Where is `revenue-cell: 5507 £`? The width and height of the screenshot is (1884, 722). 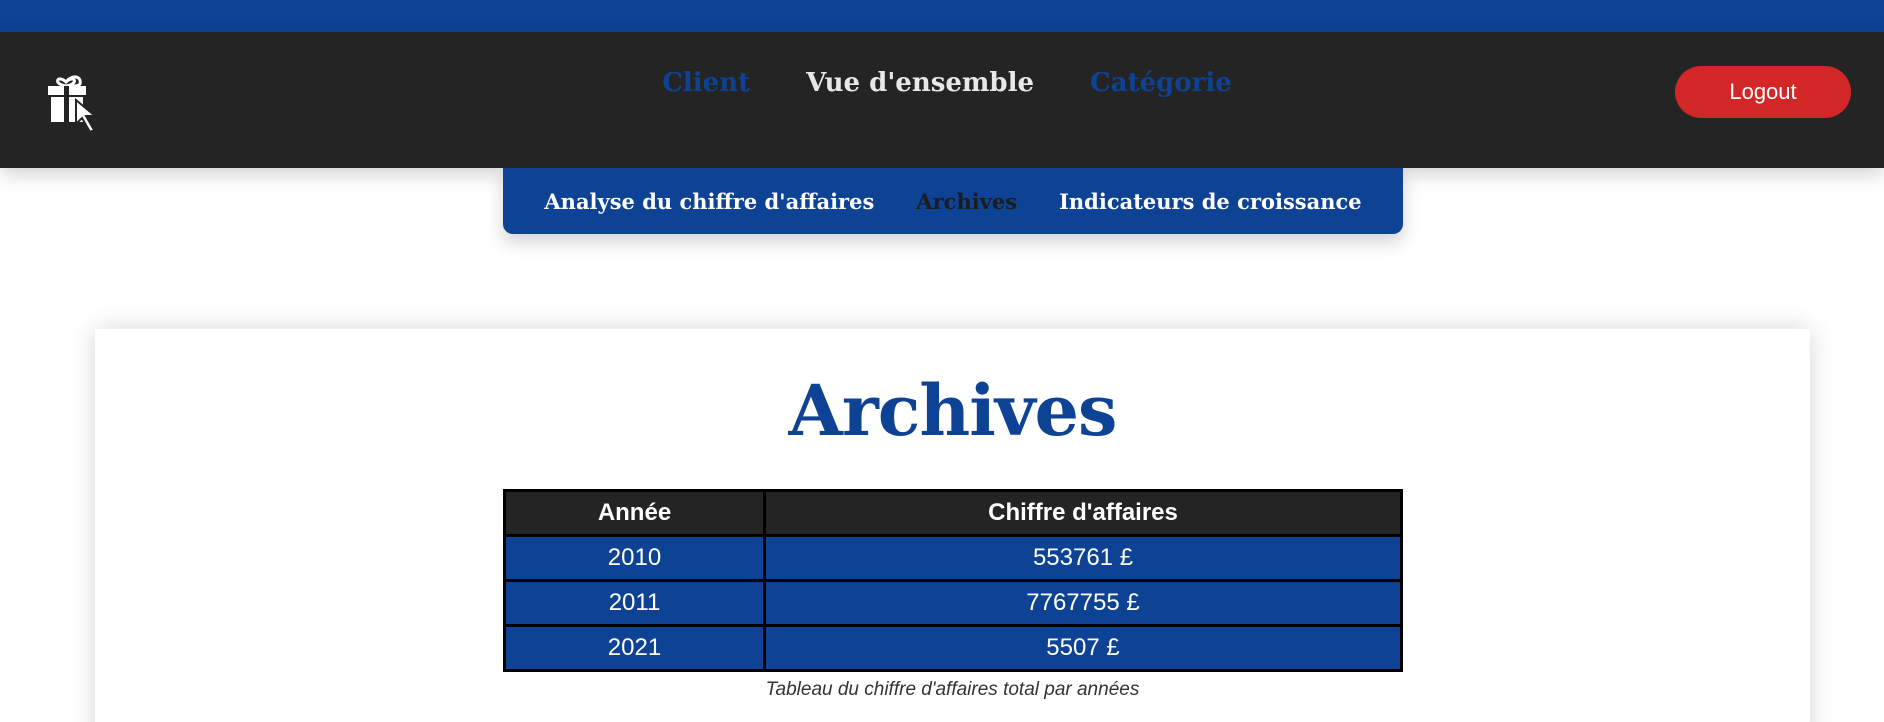 revenue-cell: 5507 £ is located at coordinates (1083, 648).